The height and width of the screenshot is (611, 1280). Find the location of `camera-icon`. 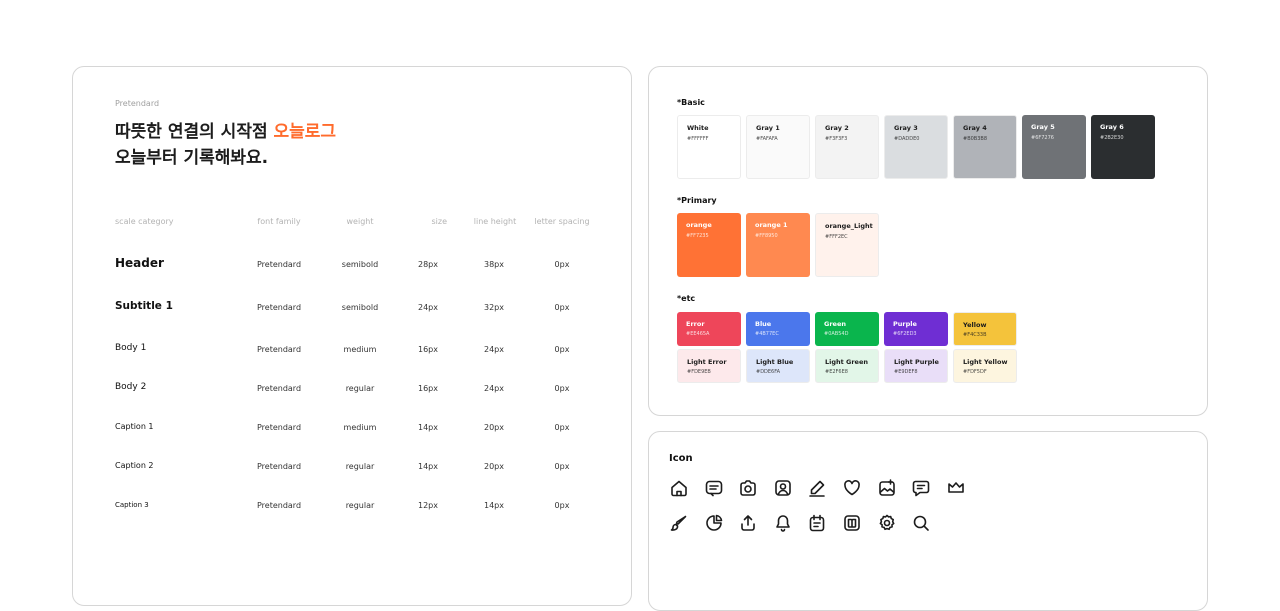

camera-icon is located at coordinates (748, 488).